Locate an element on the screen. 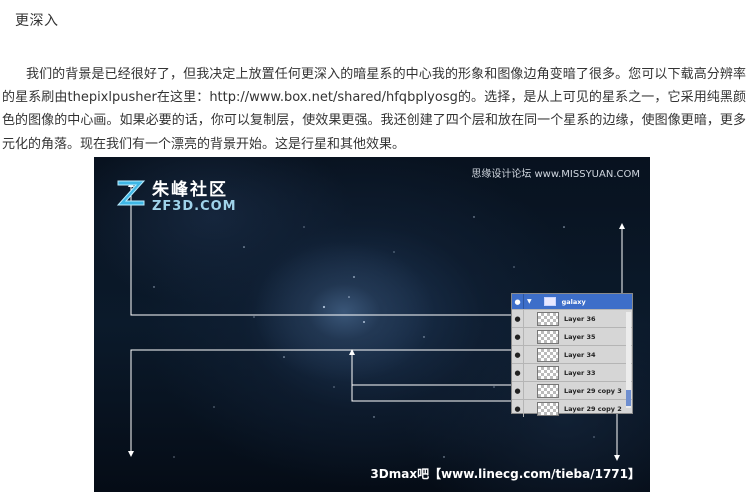  layer-name: Layer 34 is located at coordinates (580, 354).